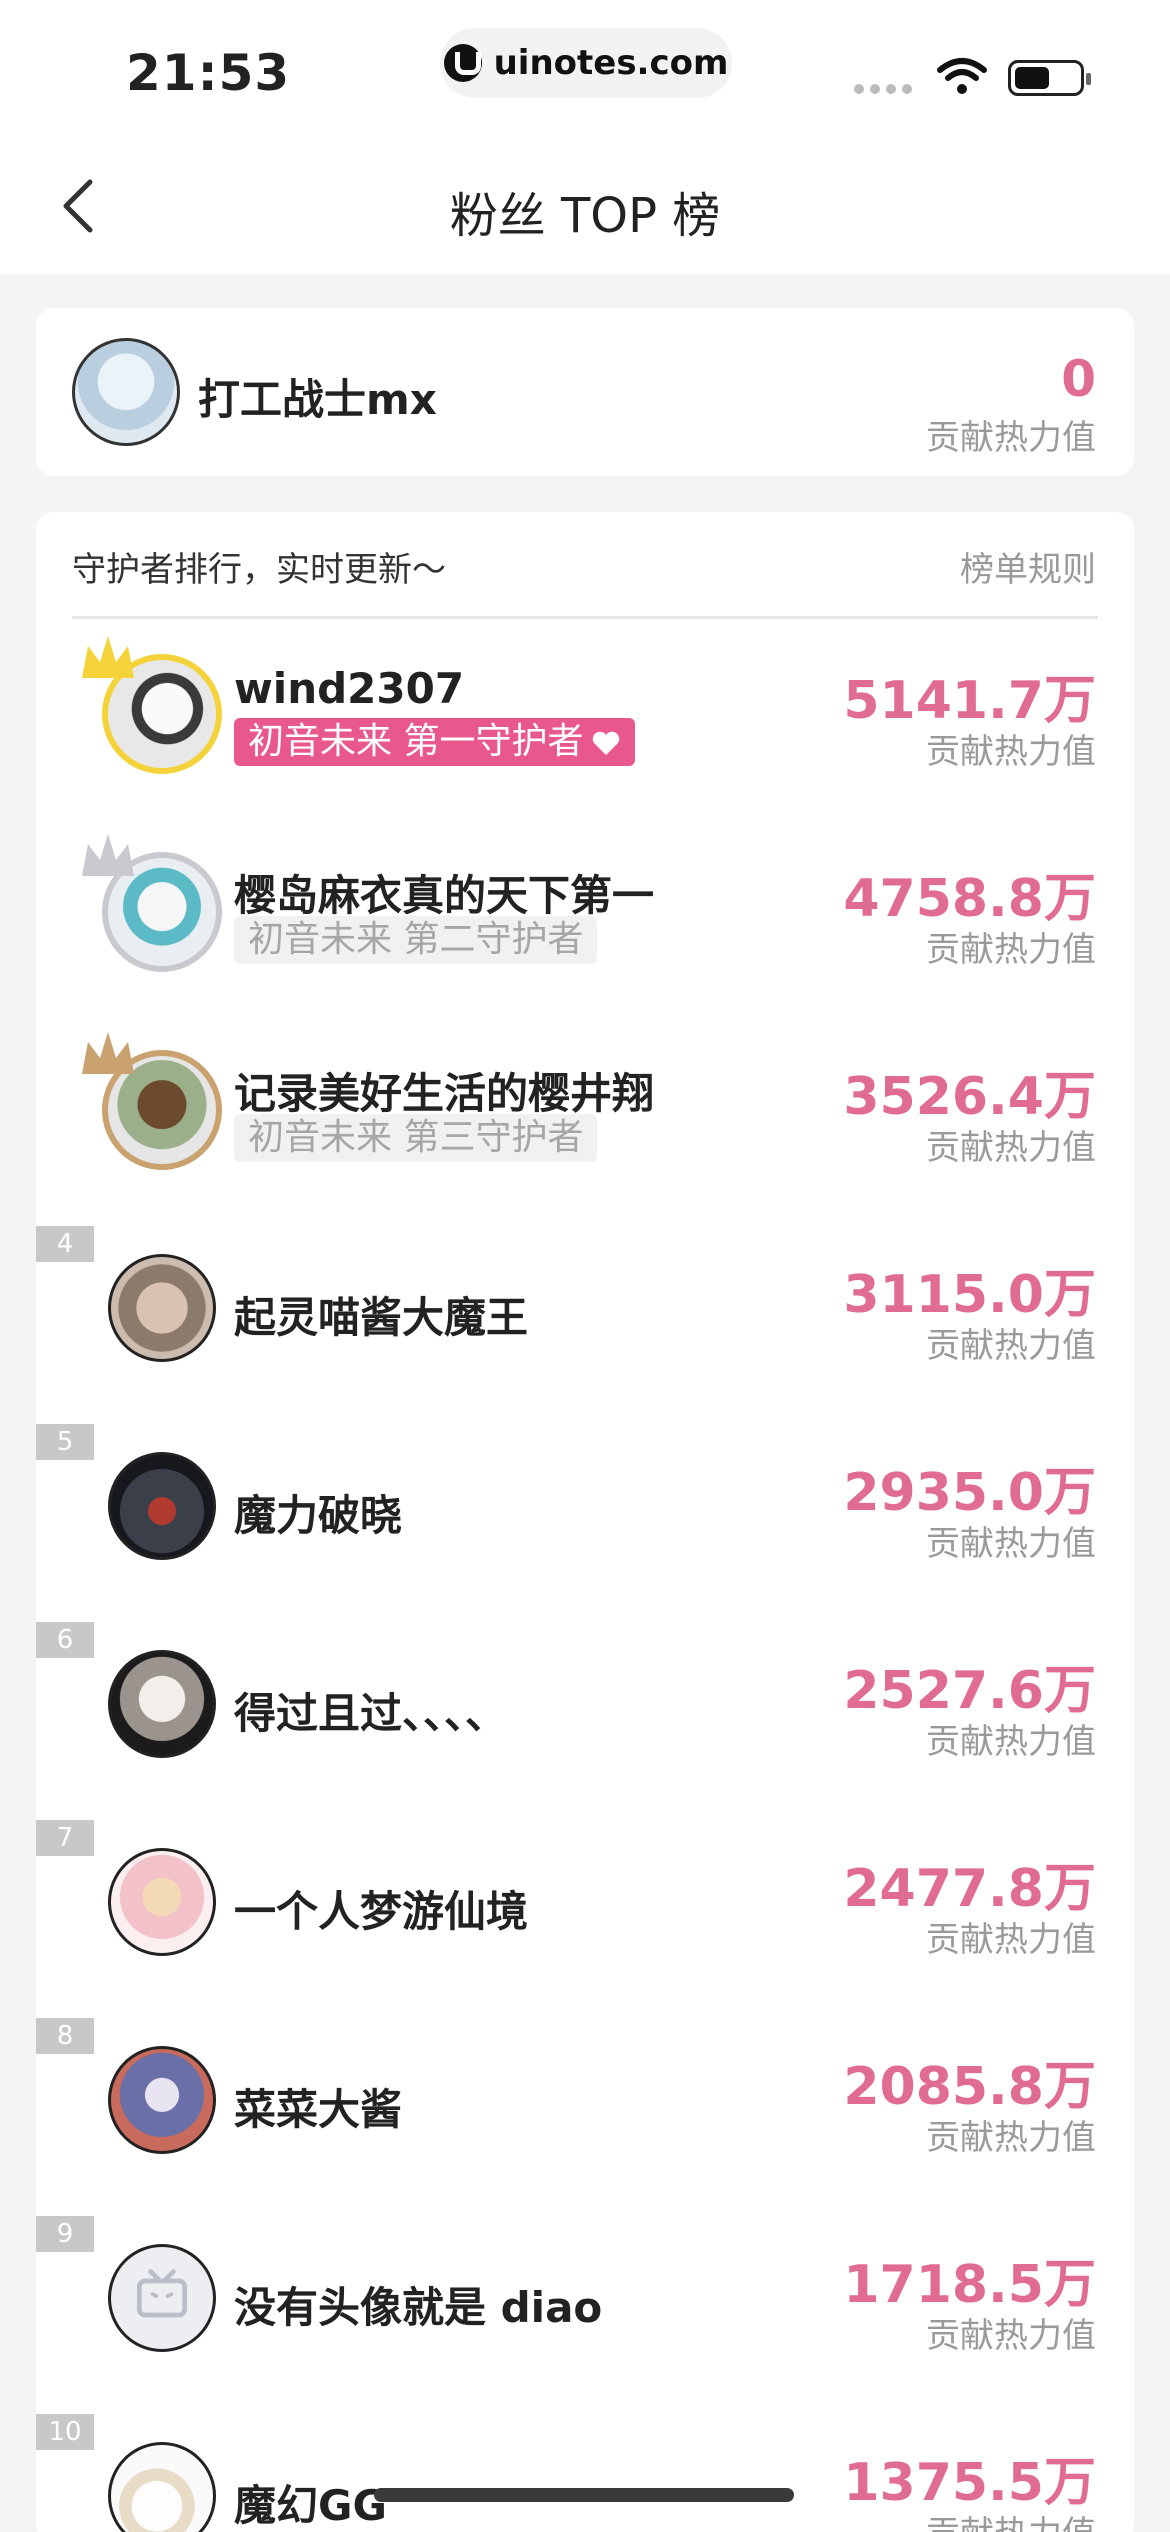 The width and height of the screenshot is (1170, 2532). Describe the element at coordinates (65, 2234) in the screenshot. I see `rank-number: 9` at that location.